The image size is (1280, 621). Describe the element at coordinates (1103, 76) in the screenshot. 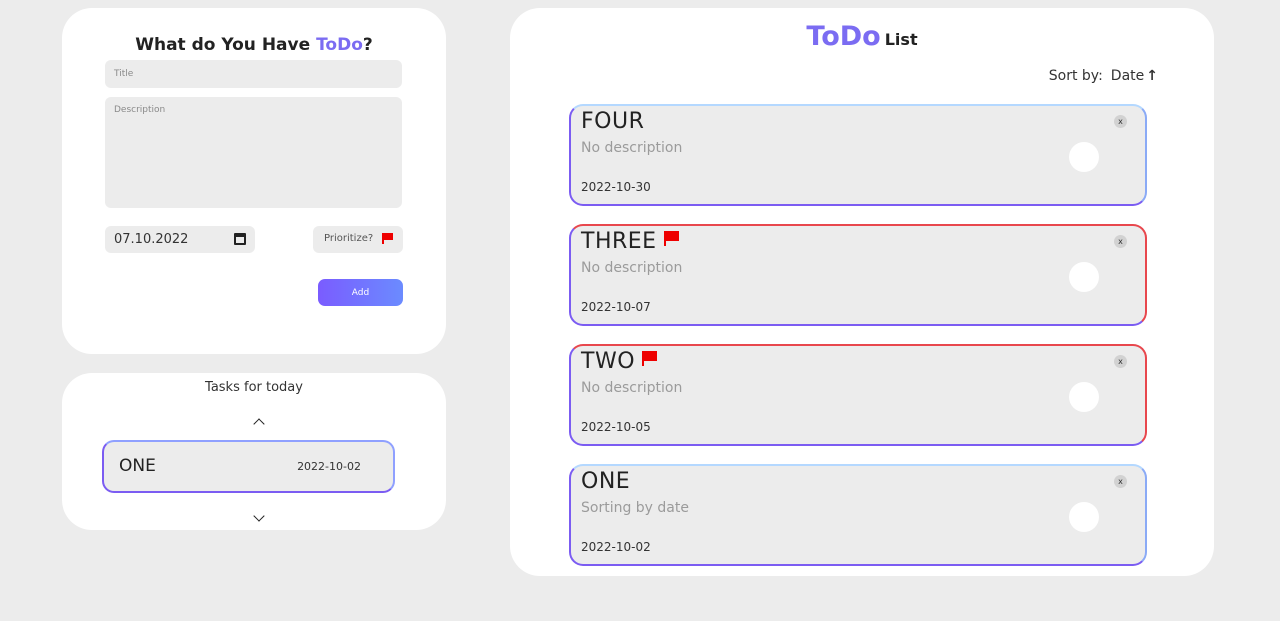

I see `sort-control: Sort by: Date ↑` at that location.